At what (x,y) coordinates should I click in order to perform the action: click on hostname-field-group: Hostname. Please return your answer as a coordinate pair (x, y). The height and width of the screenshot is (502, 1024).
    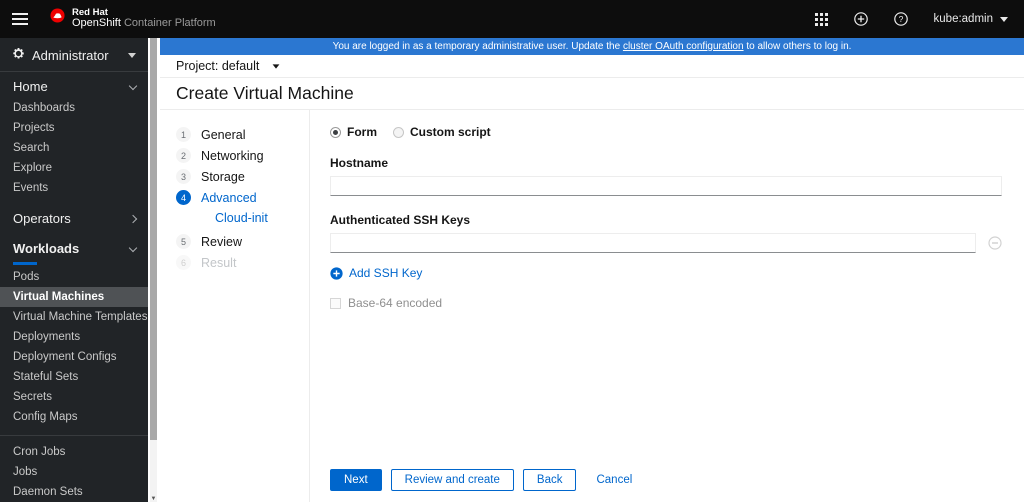
    Looking at the image, I should click on (666, 176).